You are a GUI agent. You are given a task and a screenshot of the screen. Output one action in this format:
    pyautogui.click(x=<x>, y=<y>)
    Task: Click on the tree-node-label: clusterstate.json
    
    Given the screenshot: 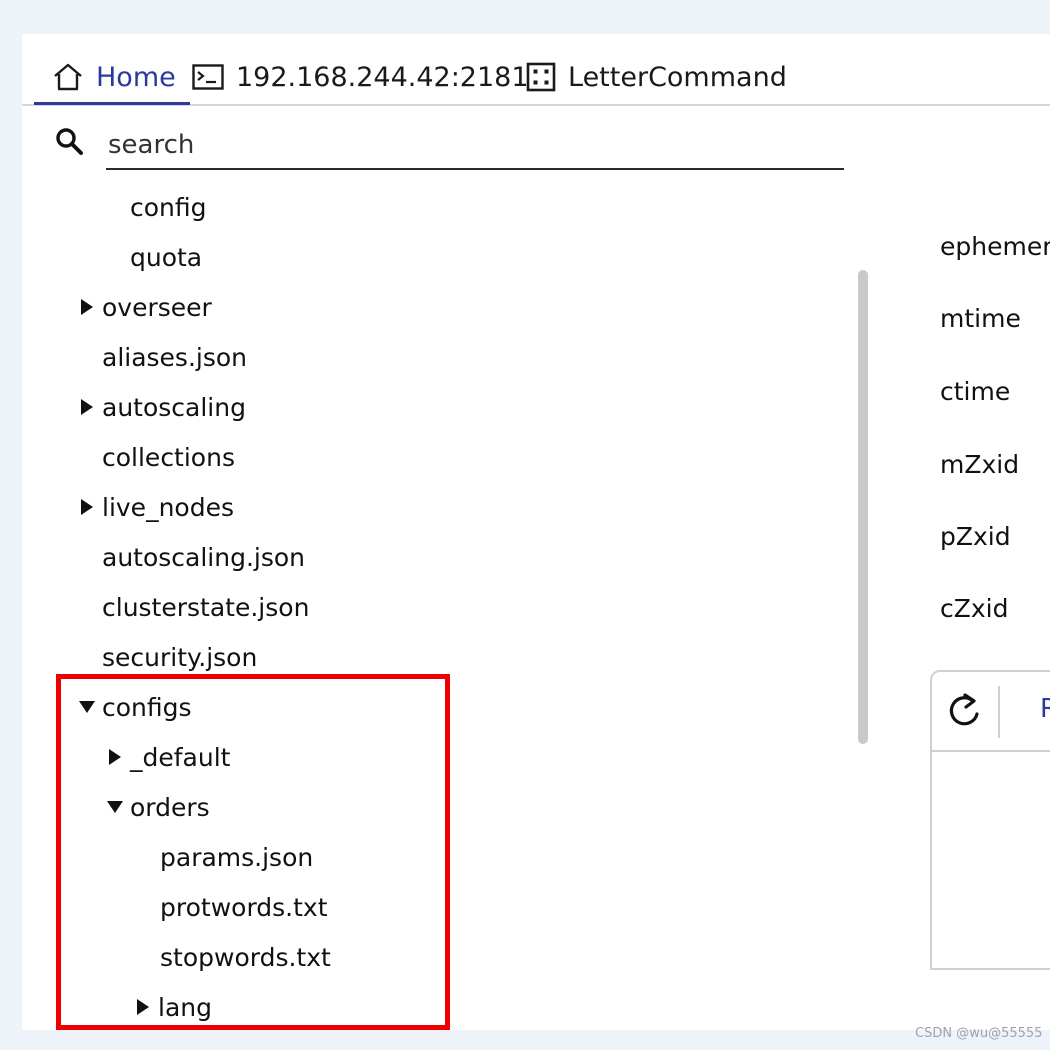 What is the action you would take?
    pyautogui.click(x=206, y=607)
    